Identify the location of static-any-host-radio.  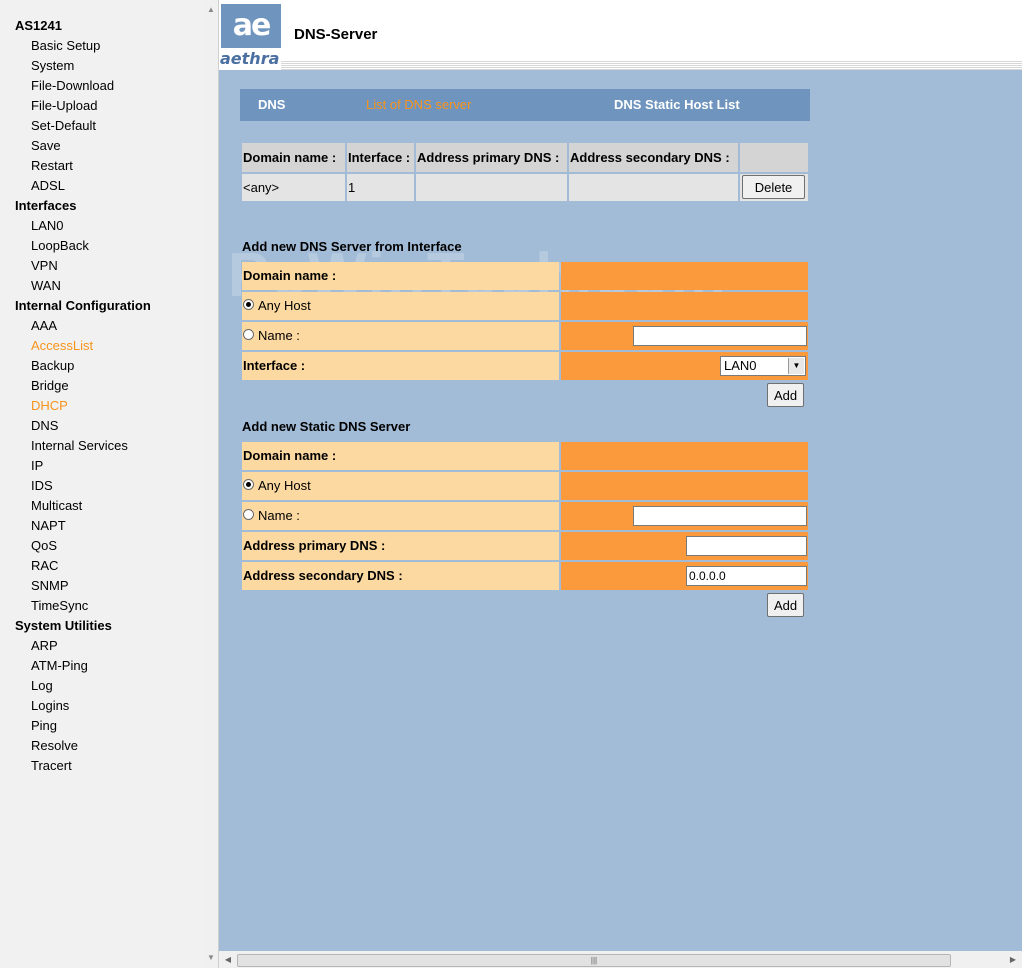
(248, 485).